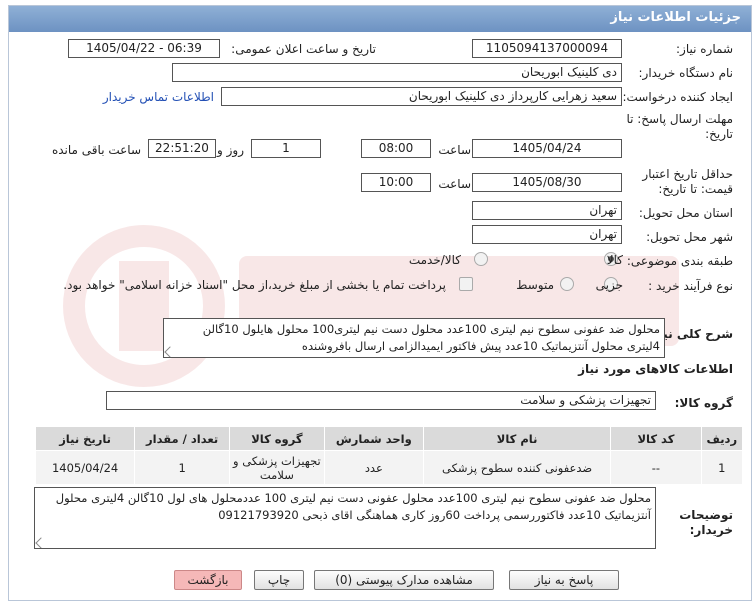  Describe the element at coordinates (689, 237) in the screenshot. I see `city-label: شهر محل تحویل:` at that location.